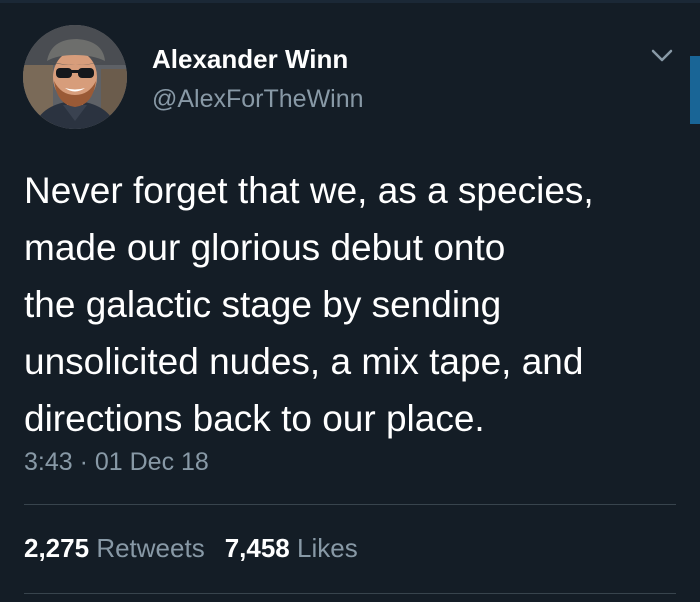  Describe the element at coordinates (291, 548) in the screenshot. I see `likes-stat: 7,458 Likes` at that location.